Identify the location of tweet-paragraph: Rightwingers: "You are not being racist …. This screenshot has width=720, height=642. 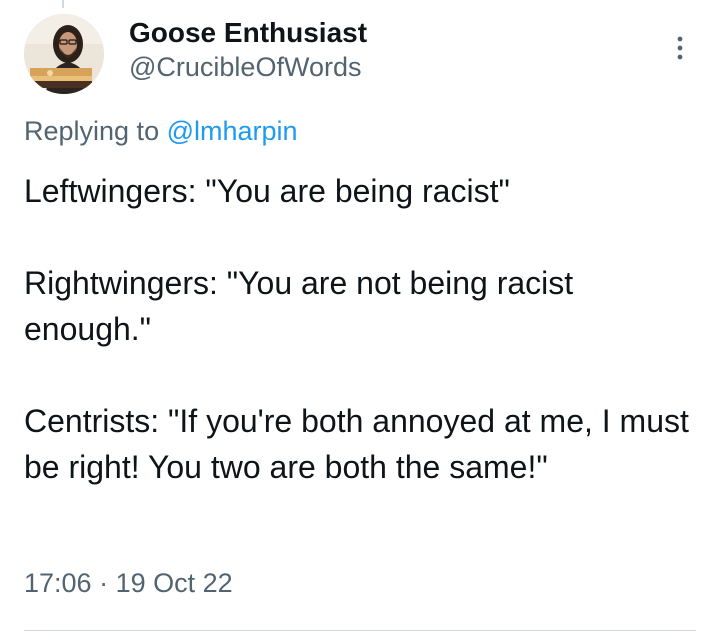
(299, 306).